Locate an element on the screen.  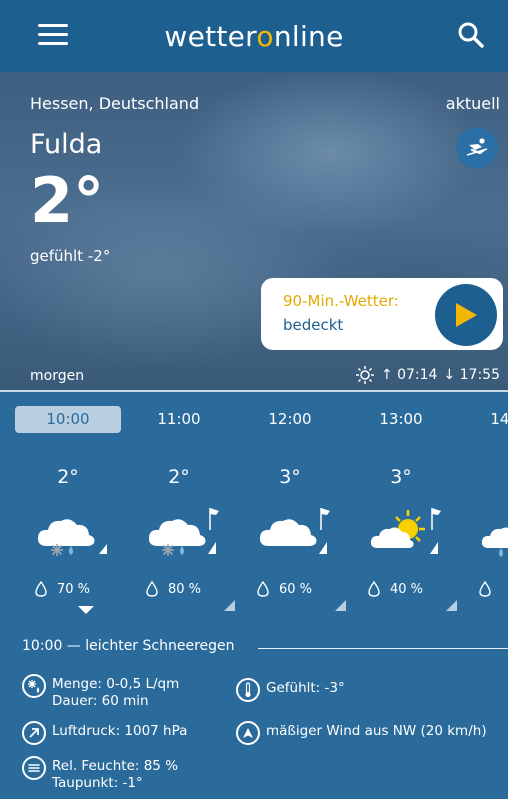
precip-value: 70 % is located at coordinates (74, 589).